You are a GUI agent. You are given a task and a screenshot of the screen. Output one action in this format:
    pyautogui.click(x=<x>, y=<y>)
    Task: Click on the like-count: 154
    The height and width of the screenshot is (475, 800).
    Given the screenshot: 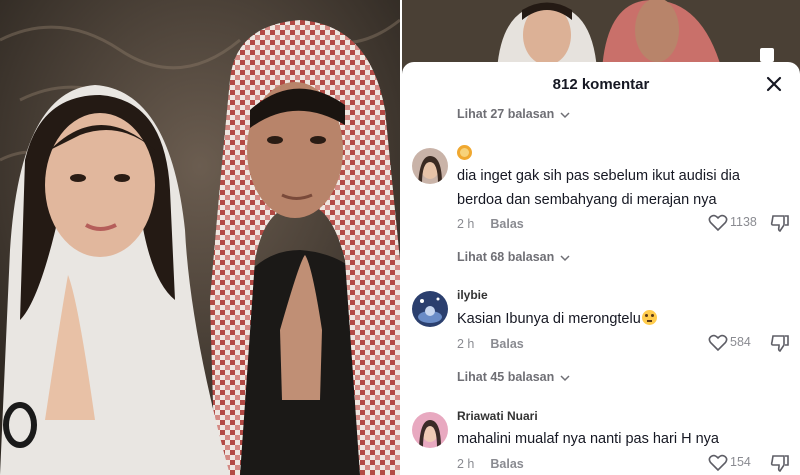 What is the action you would take?
    pyautogui.click(x=740, y=462)
    